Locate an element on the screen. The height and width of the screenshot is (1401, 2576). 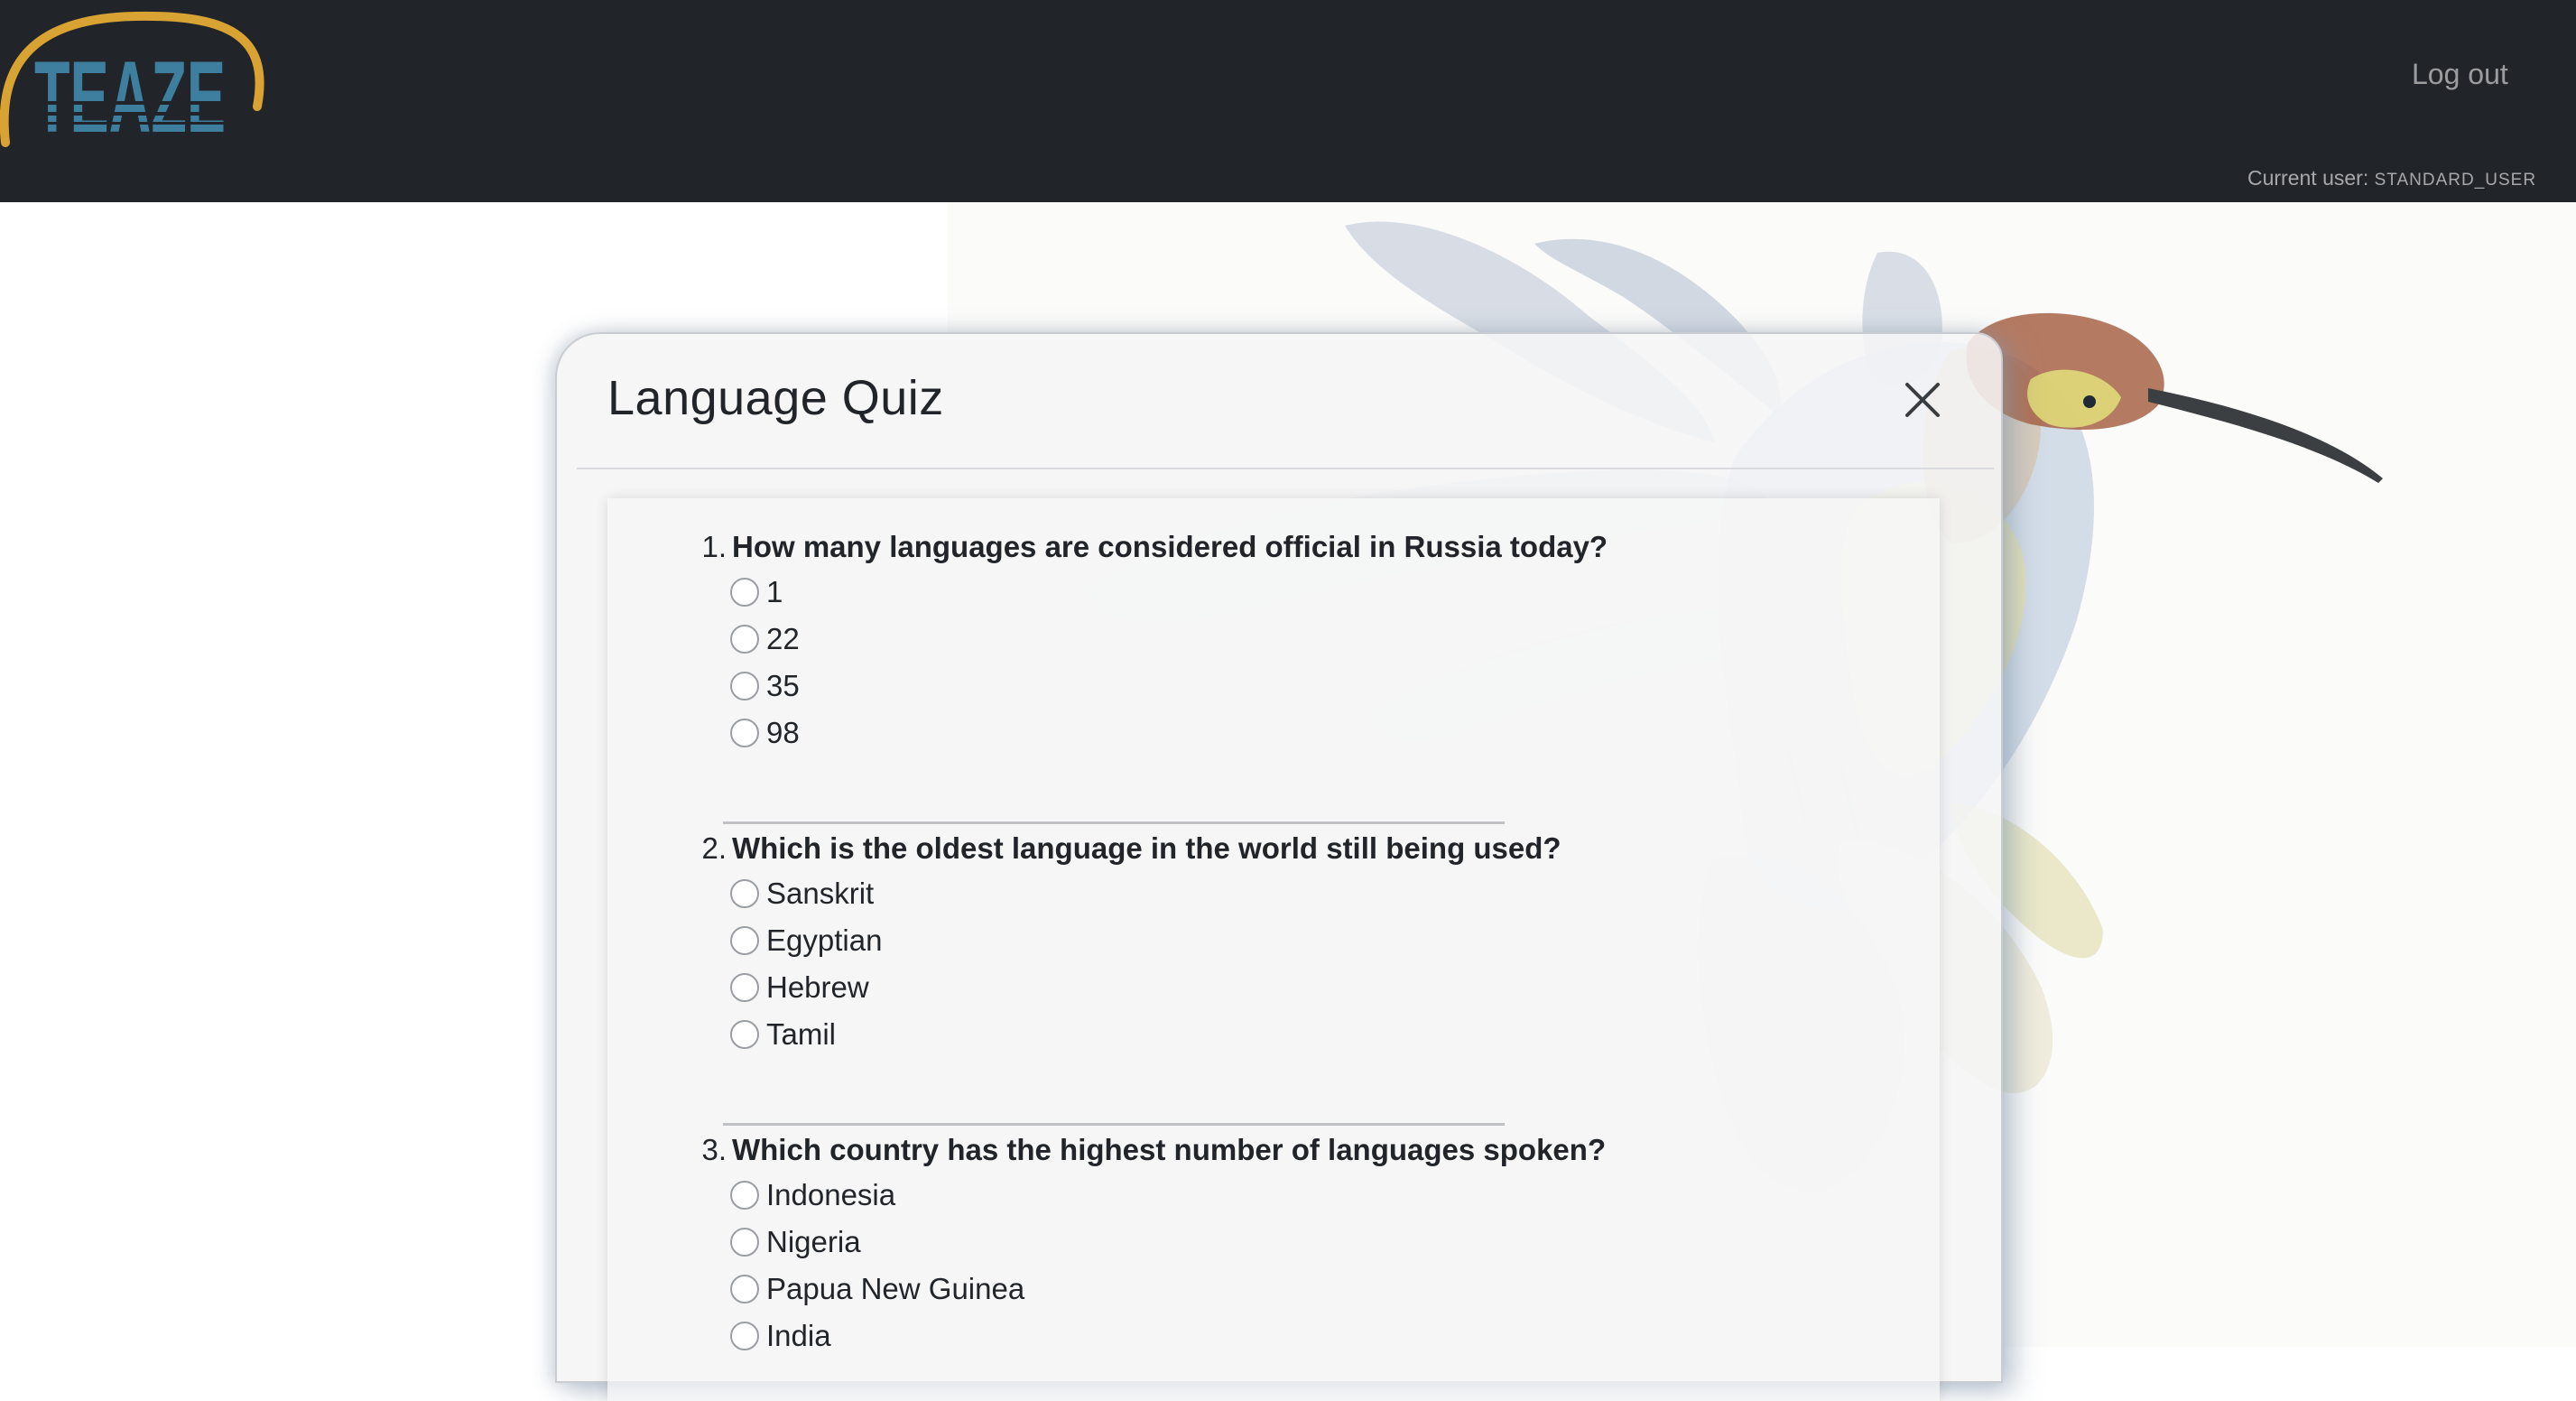
answer-option: Tamil is located at coordinates (1299, 1034).